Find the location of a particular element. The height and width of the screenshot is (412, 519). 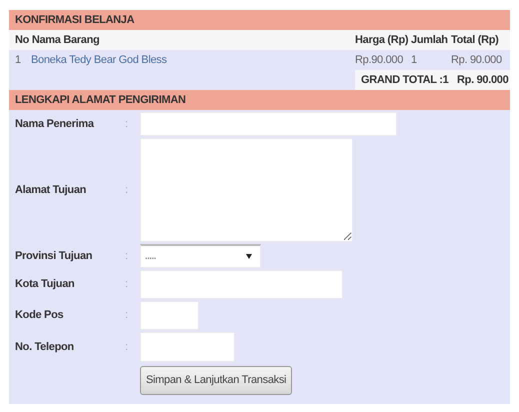

field-label: Alamat Tujuan is located at coordinates (51, 190).